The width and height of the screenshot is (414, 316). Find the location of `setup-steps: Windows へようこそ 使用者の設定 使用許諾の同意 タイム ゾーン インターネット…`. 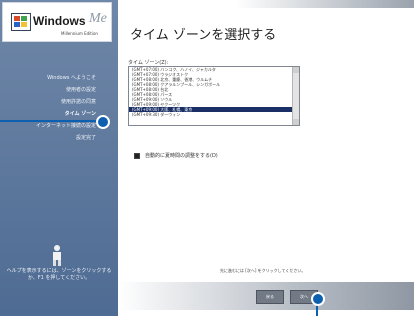

setup-steps: Windows へようこそ 使用者の設定 使用許諾の同意 タイム ゾーン インターネット… is located at coordinates (59, 108).